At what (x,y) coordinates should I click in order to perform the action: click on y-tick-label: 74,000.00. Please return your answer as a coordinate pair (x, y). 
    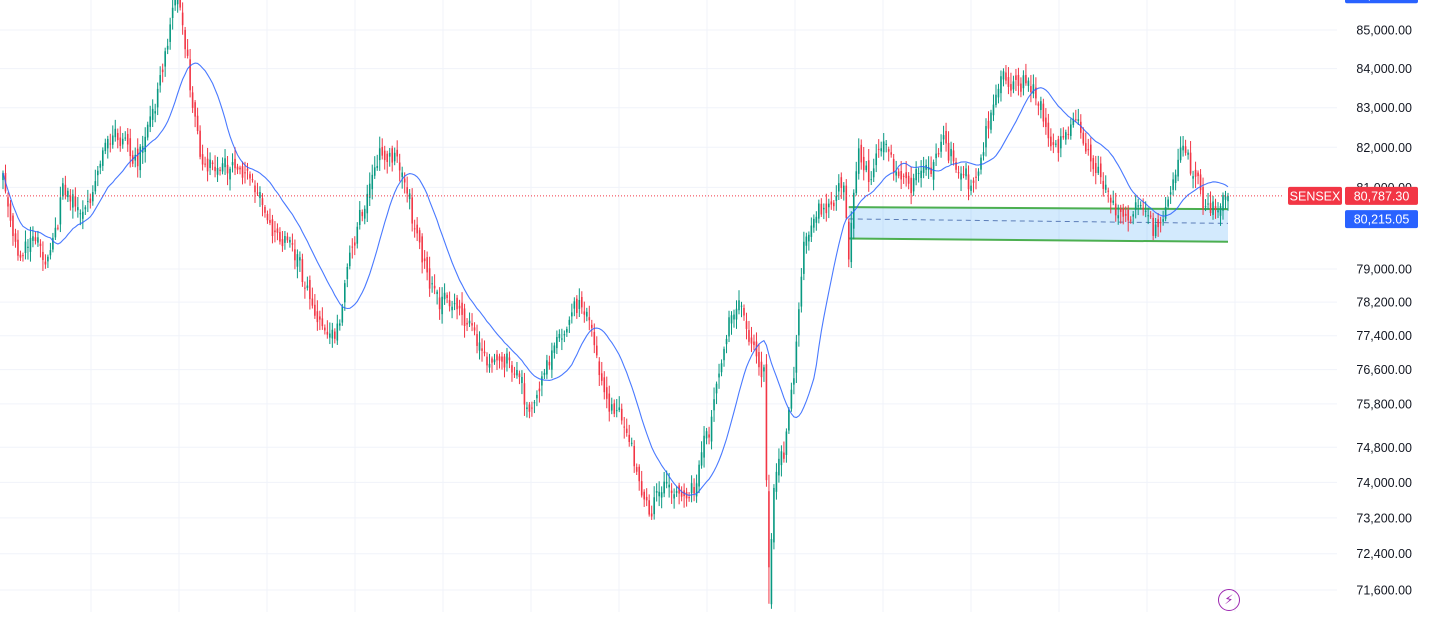
    Looking at the image, I should click on (1384, 483).